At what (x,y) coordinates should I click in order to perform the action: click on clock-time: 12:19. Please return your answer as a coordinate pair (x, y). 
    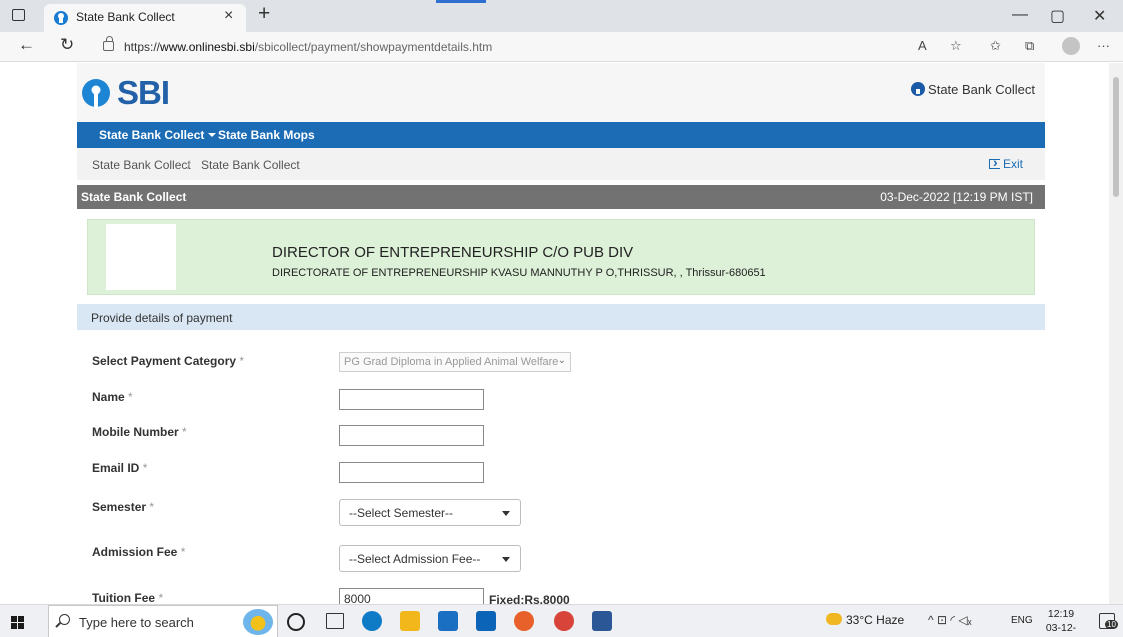
    Looking at the image, I should click on (1061, 614).